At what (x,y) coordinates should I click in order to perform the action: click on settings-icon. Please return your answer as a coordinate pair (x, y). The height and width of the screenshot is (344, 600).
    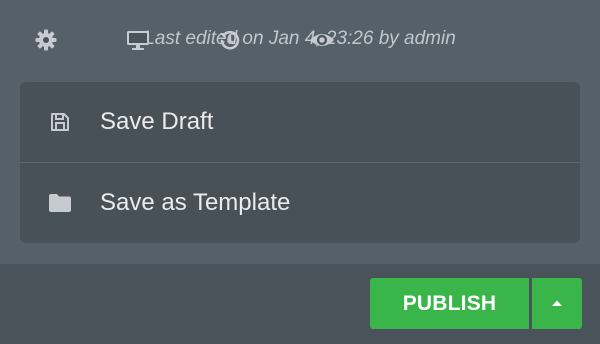
    Looking at the image, I should click on (46, 40).